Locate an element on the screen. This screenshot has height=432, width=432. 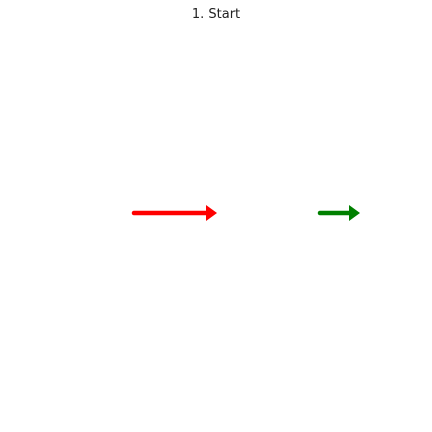
red-arrow is located at coordinates (174, 213).